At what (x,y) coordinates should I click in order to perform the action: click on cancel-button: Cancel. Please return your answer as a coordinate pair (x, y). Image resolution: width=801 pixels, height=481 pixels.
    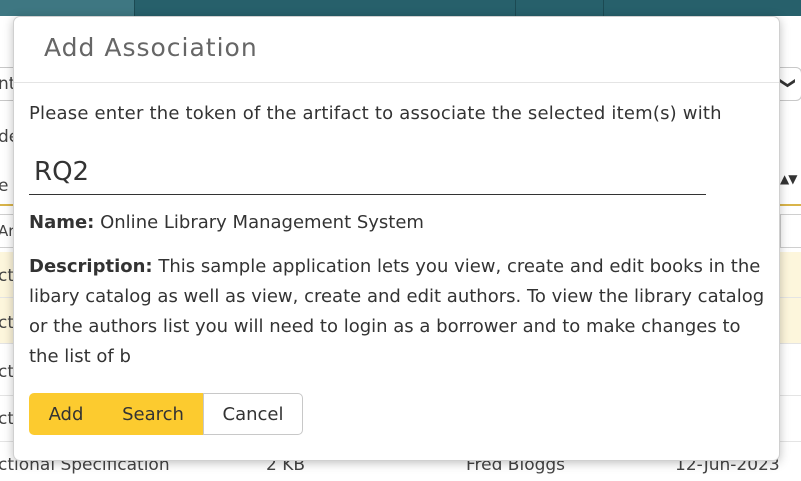
    Looking at the image, I should click on (253, 414).